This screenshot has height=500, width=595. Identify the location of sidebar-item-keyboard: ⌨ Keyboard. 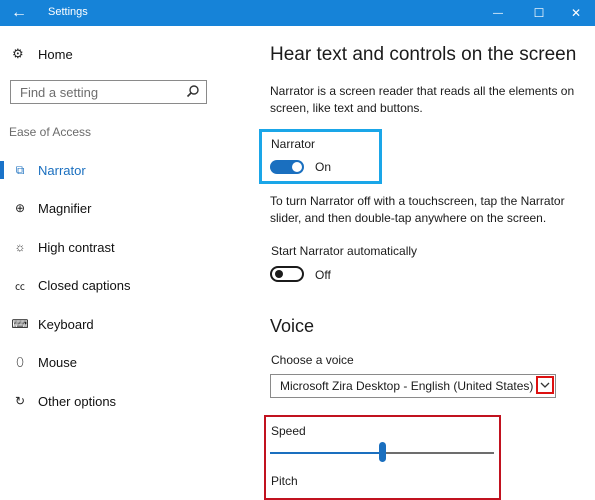
(110, 324).